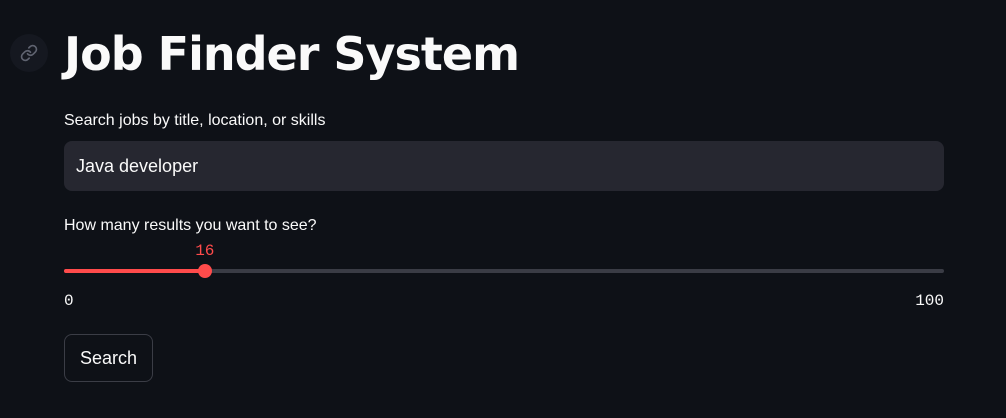 The width and height of the screenshot is (1006, 418). Describe the element at coordinates (205, 251) in the screenshot. I see `slider-value-label: 16` at that location.